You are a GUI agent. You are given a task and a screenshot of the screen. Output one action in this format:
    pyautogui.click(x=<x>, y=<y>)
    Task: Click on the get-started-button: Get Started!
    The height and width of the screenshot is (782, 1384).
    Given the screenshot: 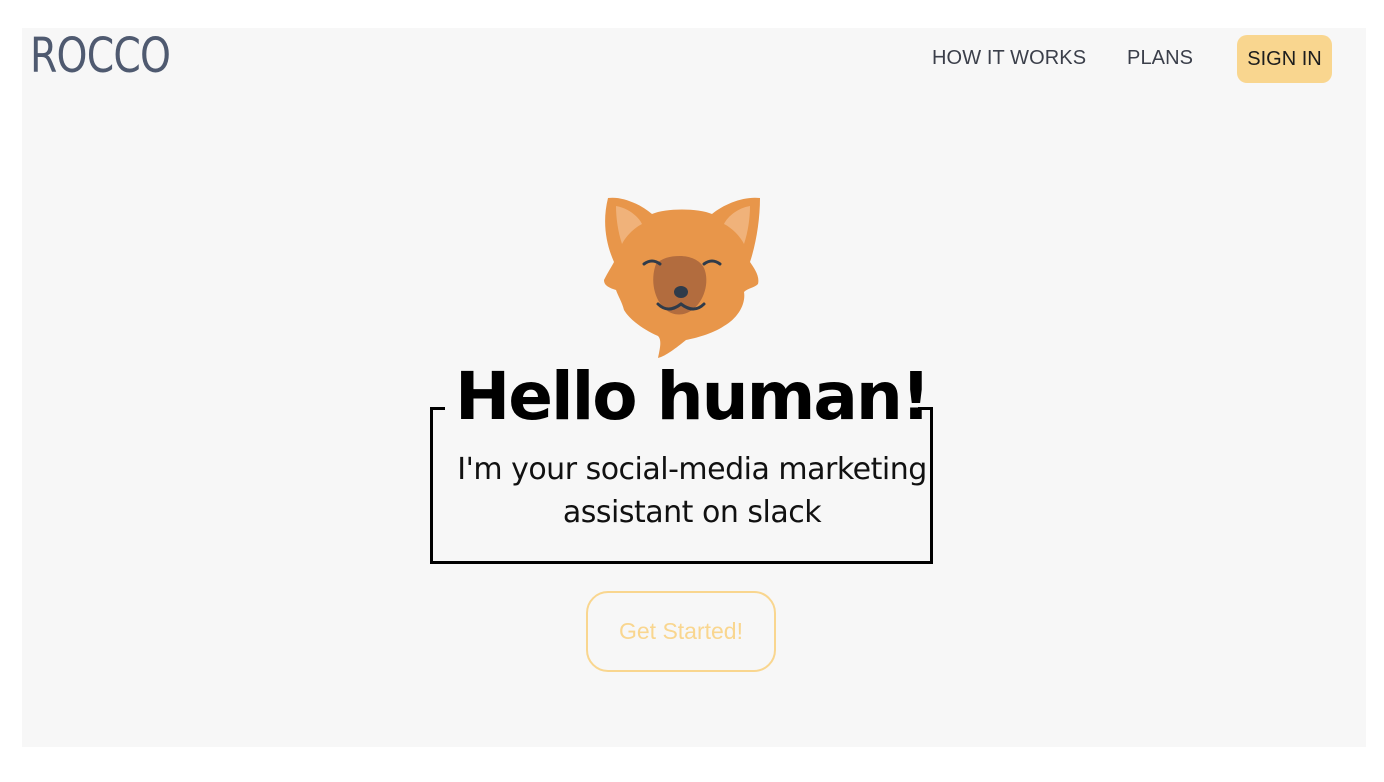 What is the action you would take?
    pyautogui.click(x=681, y=631)
    